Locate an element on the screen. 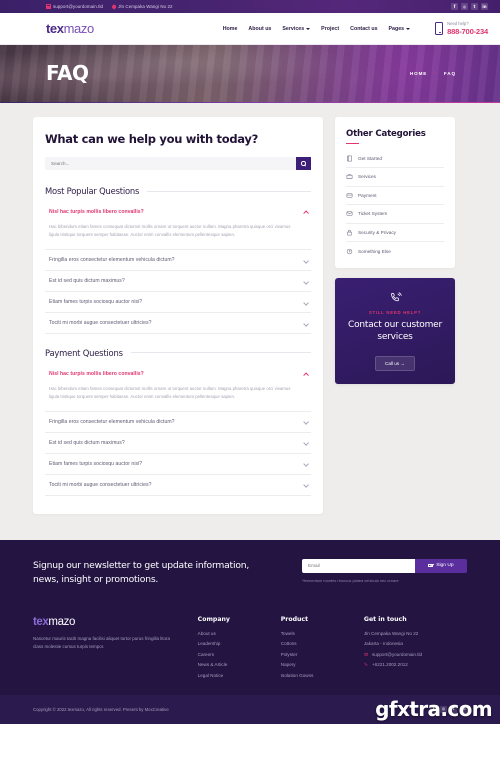  nav-item-about-us: About us is located at coordinates (259, 29).